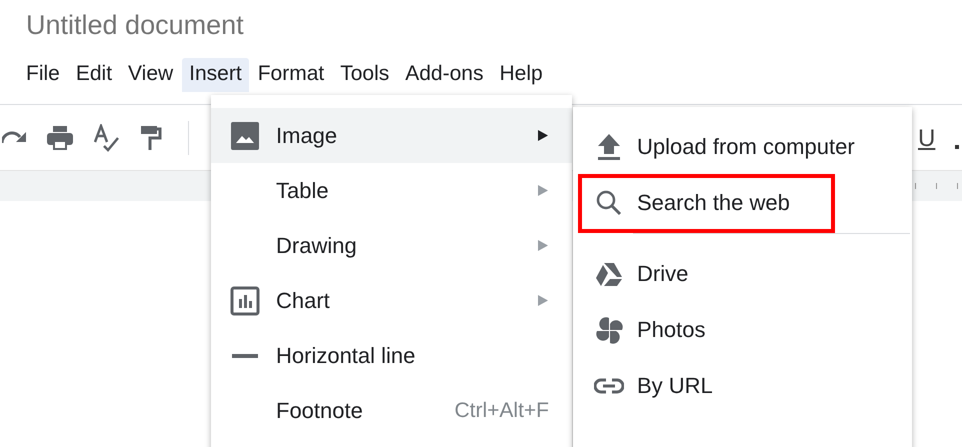 The height and width of the screenshot is (447, 962). Describe the element at coordinates (391, 135) in the screenshot. I see `menu-item: Image` at that location.